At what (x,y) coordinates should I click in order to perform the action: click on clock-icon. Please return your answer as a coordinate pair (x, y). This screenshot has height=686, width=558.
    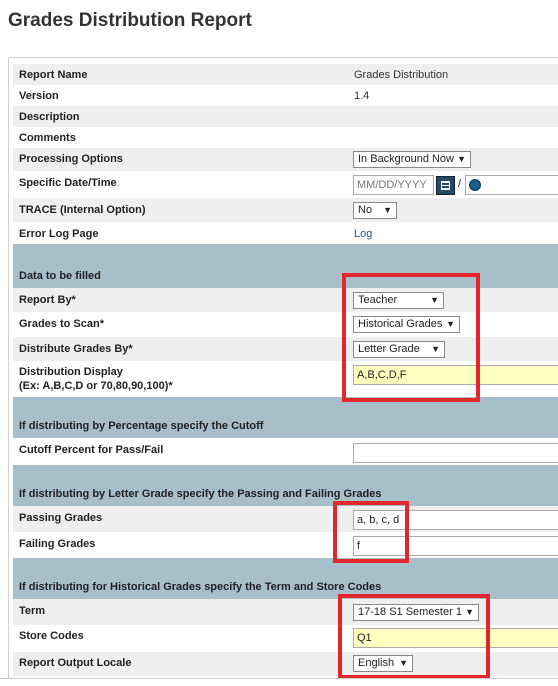
    Looking at the image, I should click on (475, 185).